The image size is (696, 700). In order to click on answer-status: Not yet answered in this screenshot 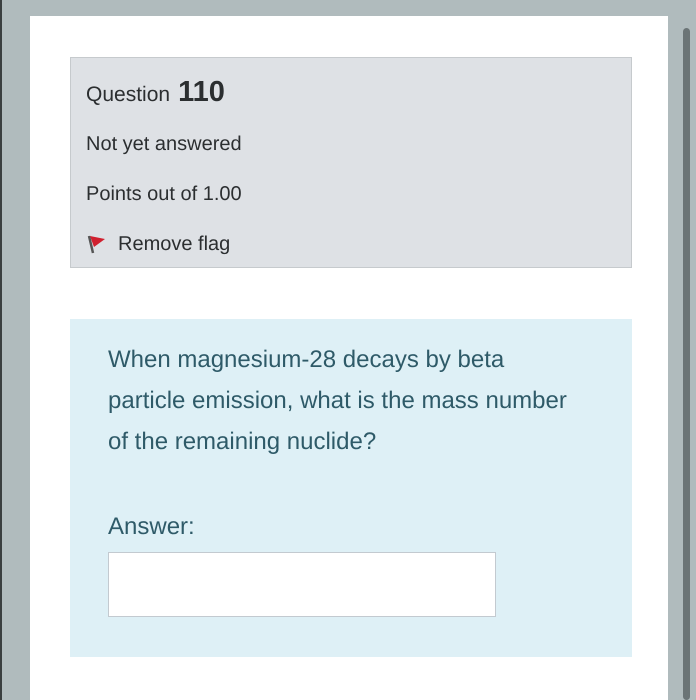, I will do `click(164, 144)`.